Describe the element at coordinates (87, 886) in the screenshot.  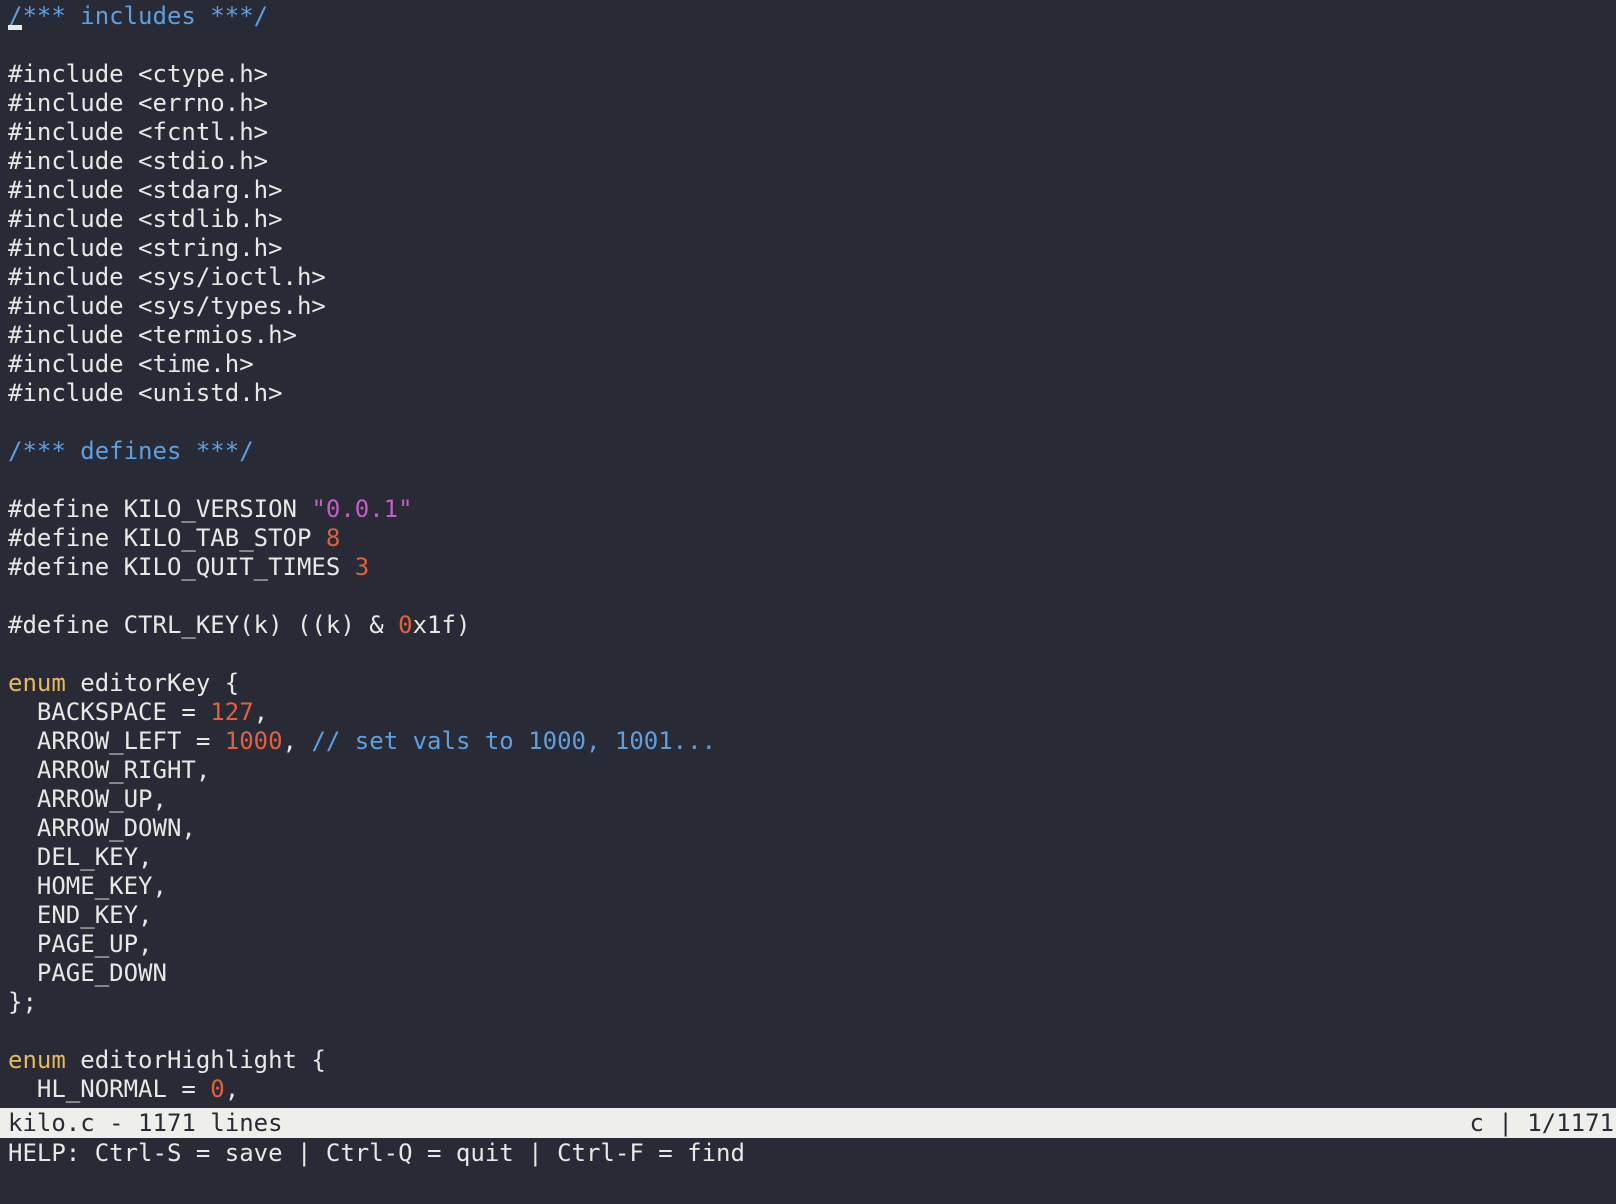
I see `code-token-default: HOME_KEY,` at that location.